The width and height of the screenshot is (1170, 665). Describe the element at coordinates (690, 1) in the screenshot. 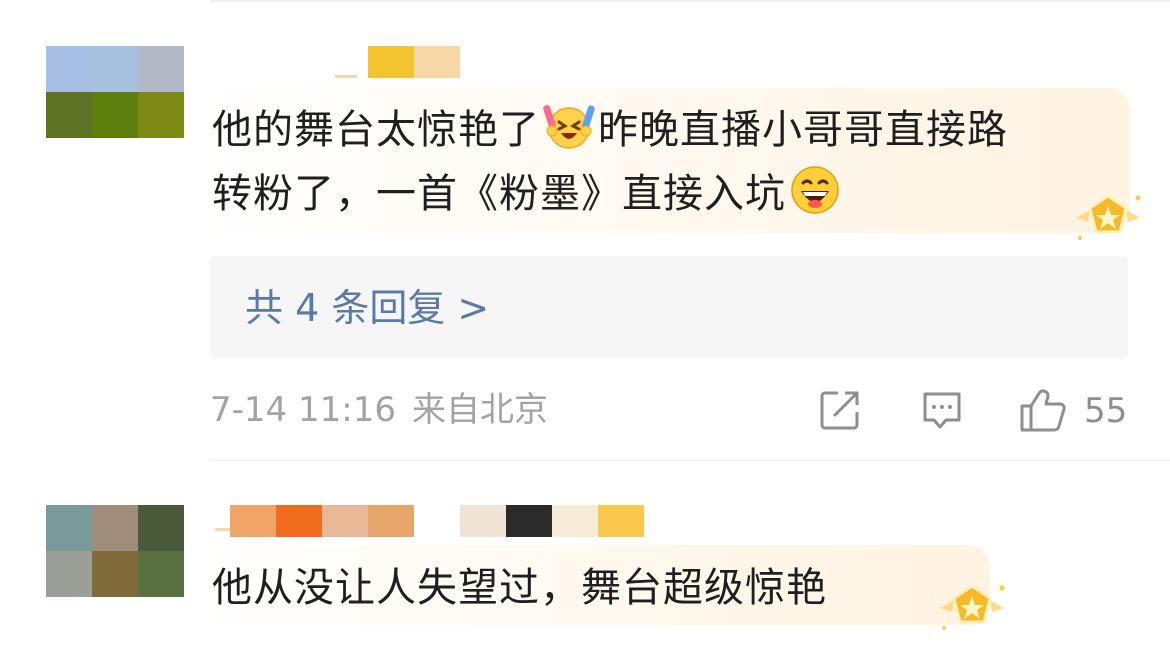

I see `top-divider` at that location.